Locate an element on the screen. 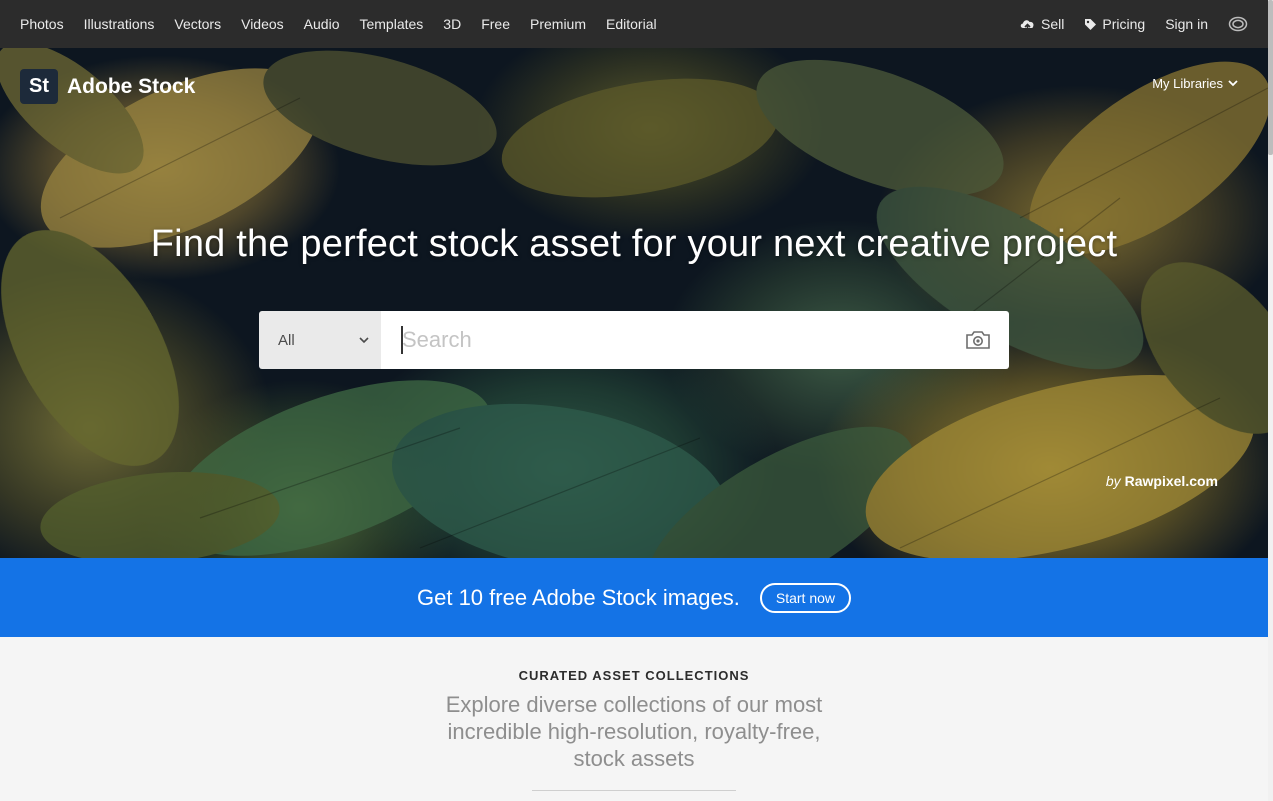  start-now-button: Start now is located at coordinates (805, 597).